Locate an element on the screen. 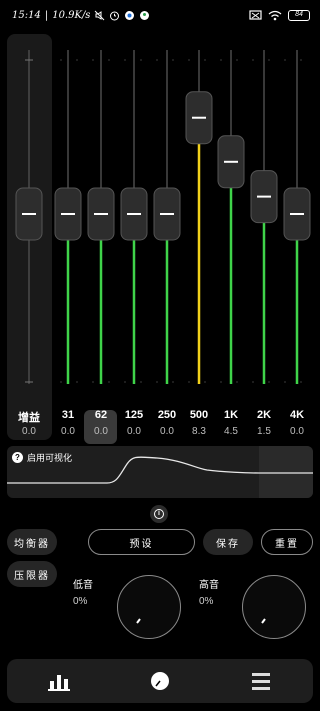 Image resolution: width=320 pixels, height=711 pixels. band-label: 31 is located at coordinates (68, 415).